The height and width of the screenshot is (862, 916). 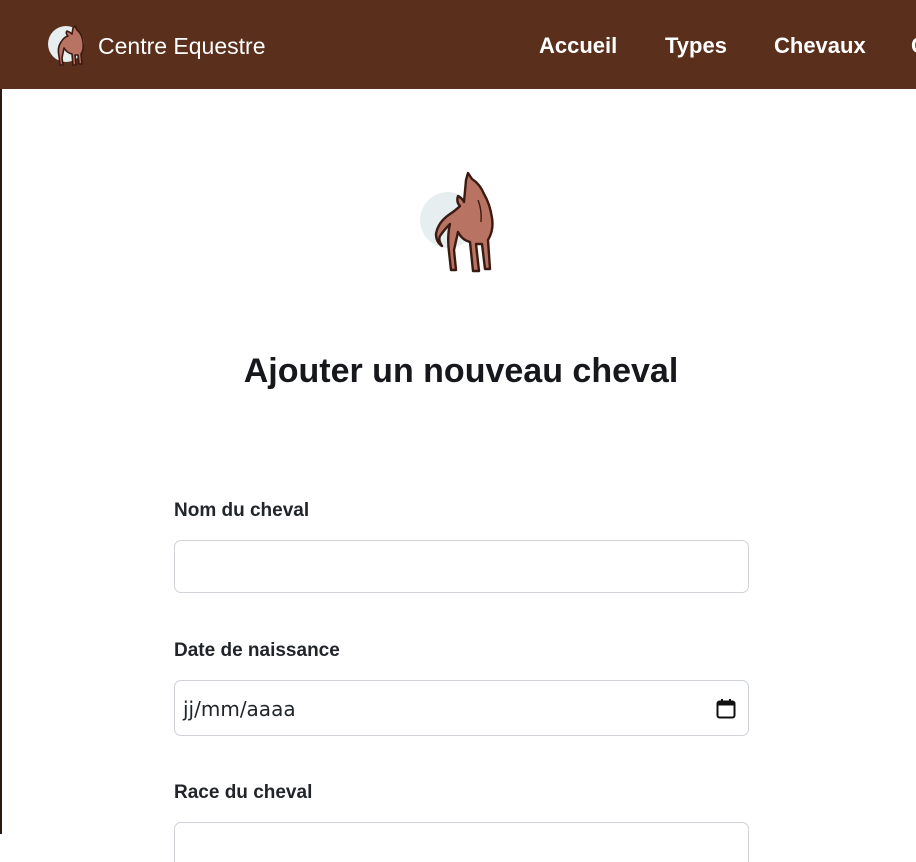 I want to click on horse-icon, so click(x=457, y=222).